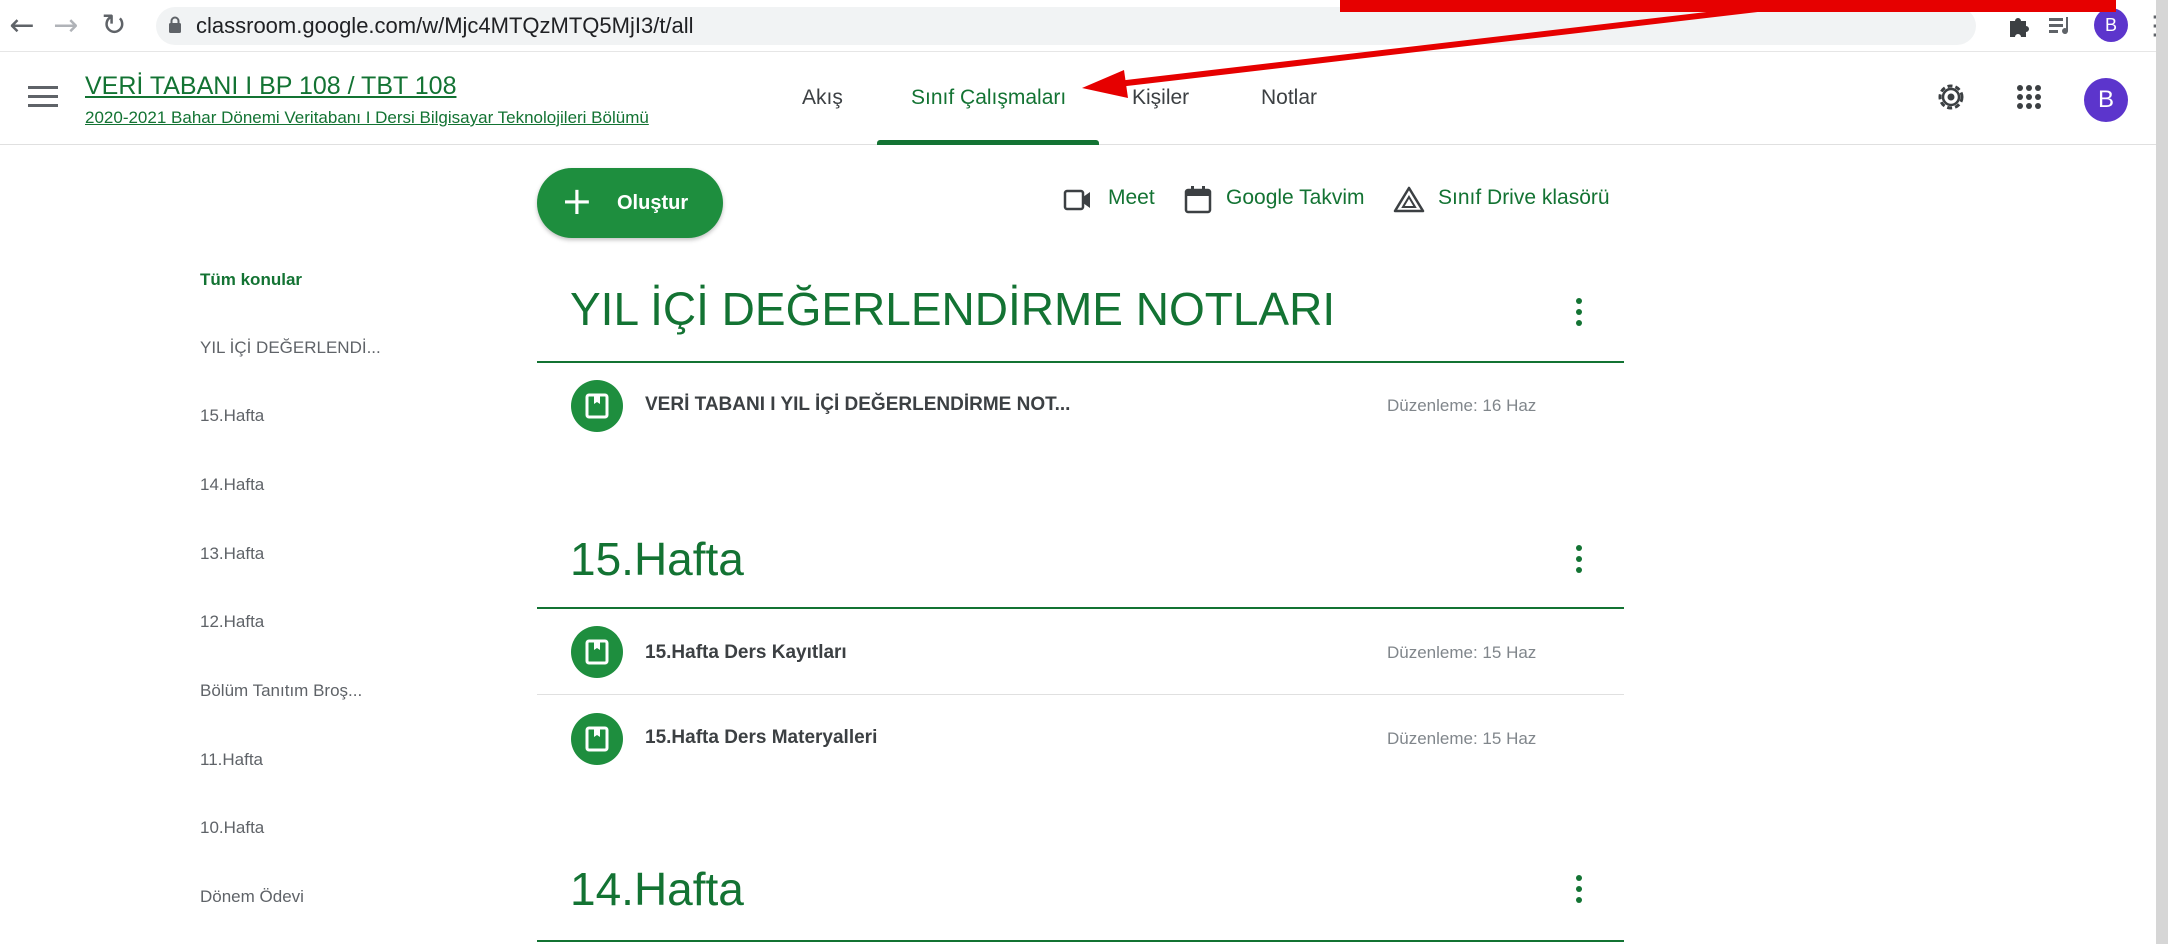  Describe the element at coordinates (232, 554) in the screenshot. I see `sidebar-item-13-hafta: 13.Hafta` at that location.